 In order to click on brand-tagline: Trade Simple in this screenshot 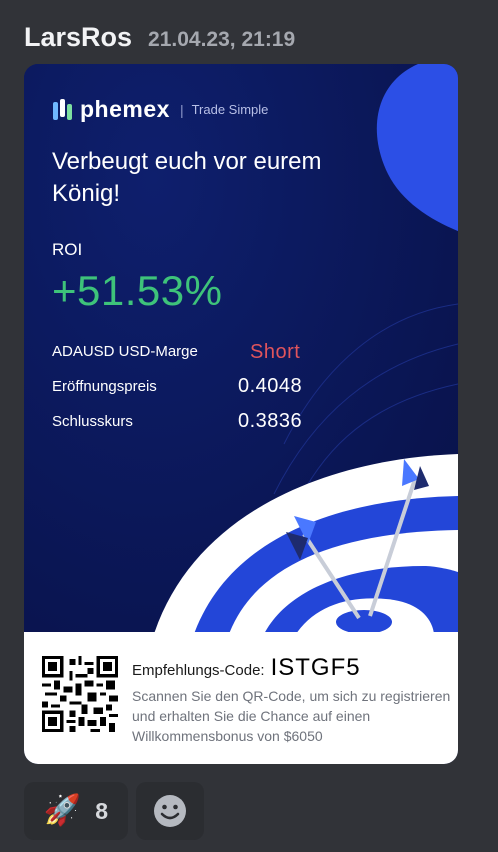, I will do `click(230, 109)`.